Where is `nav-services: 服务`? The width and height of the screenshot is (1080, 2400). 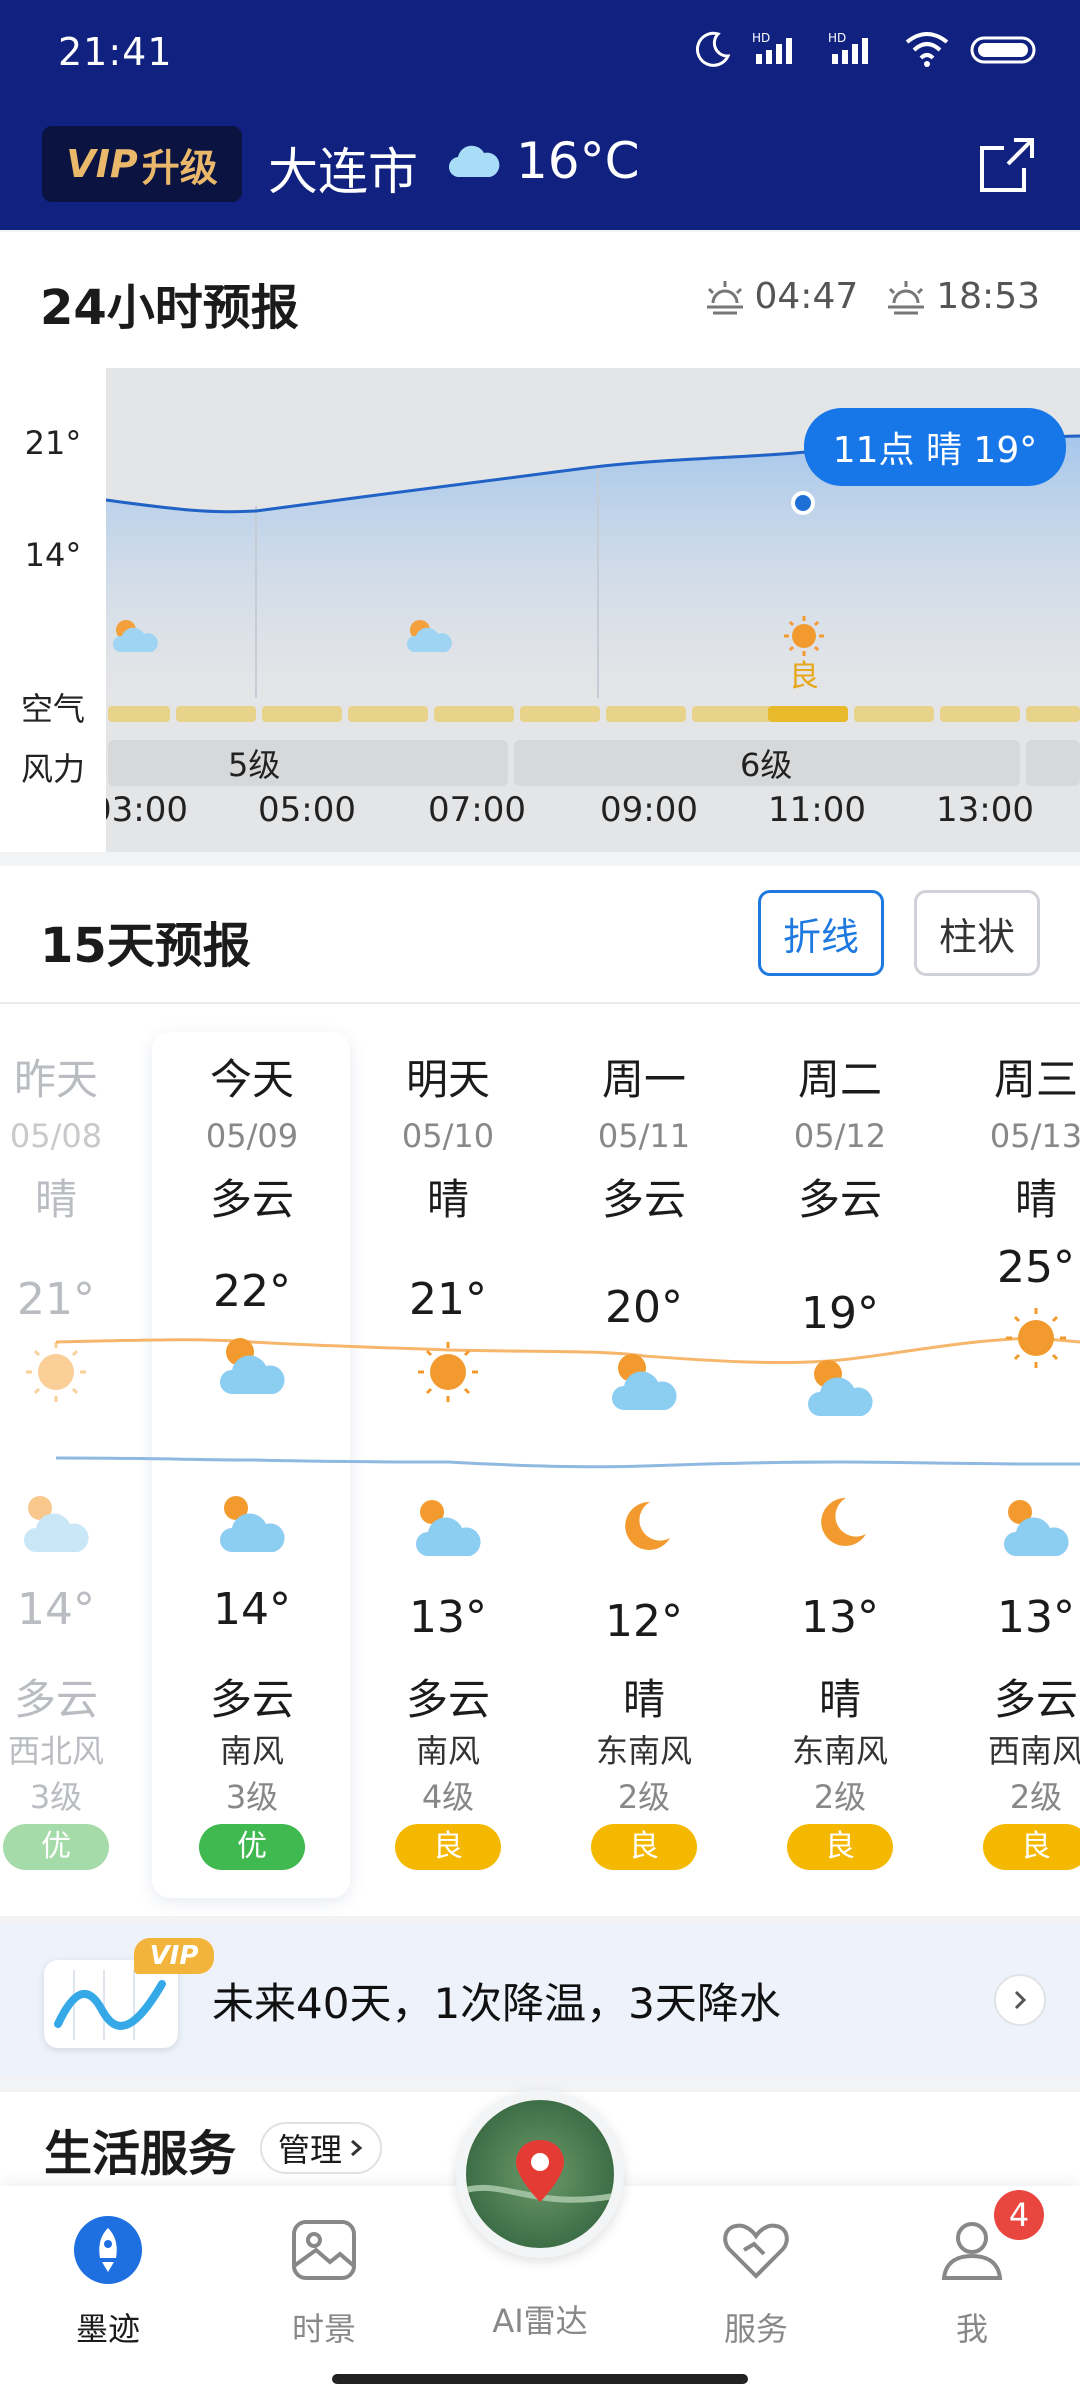 nav-services: 服务 is located at coordinates (756, 2282).